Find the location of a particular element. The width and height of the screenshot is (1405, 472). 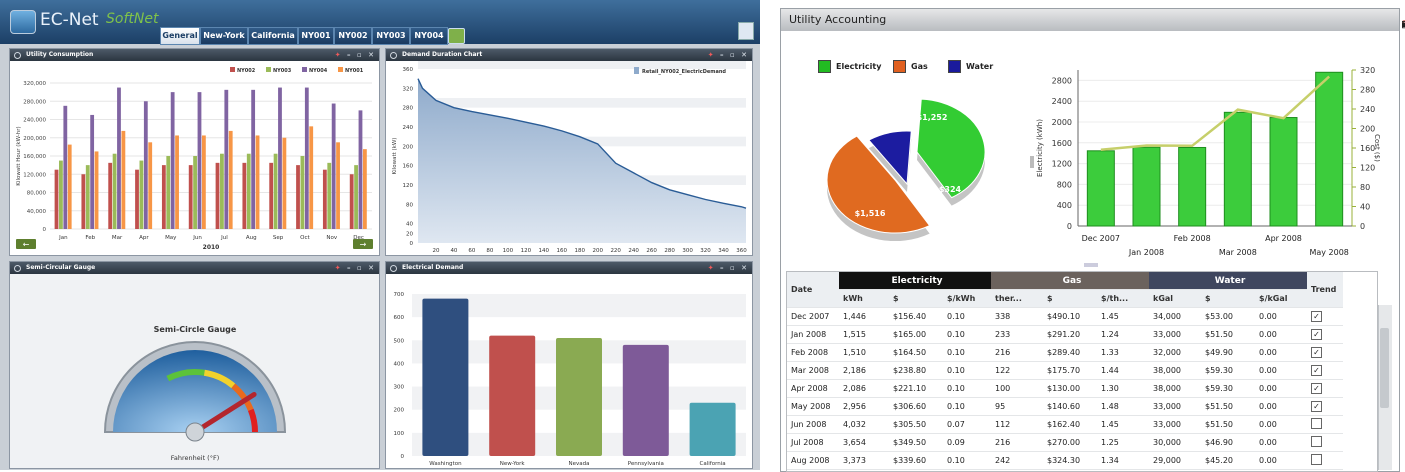

x-tick-label: Sep is located at coordinates (278, 238).